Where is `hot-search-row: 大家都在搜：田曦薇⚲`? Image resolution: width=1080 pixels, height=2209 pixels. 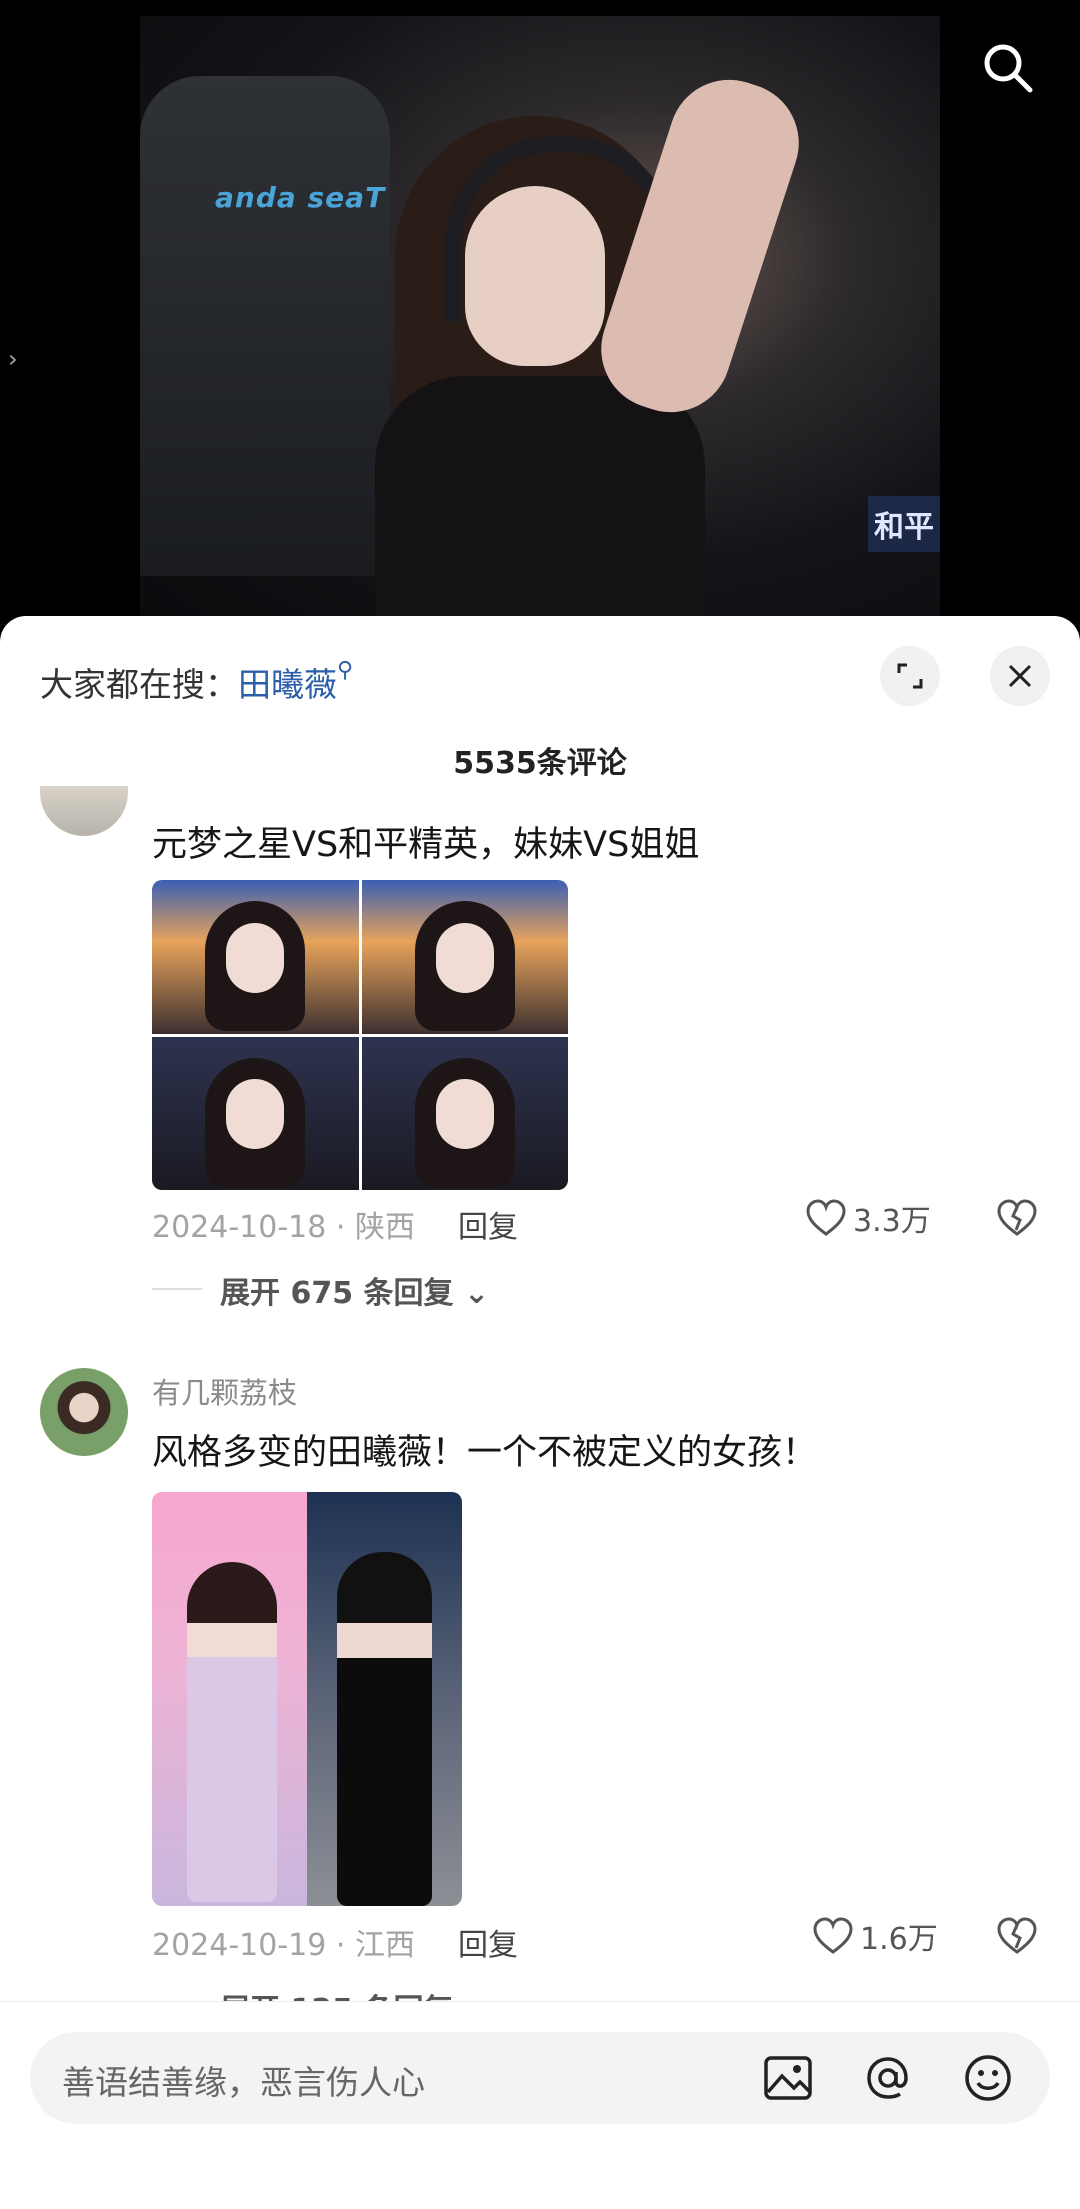
hot-search-row: 大家都在搜：田曦薇⚲ is located at coordinates (196, 682).